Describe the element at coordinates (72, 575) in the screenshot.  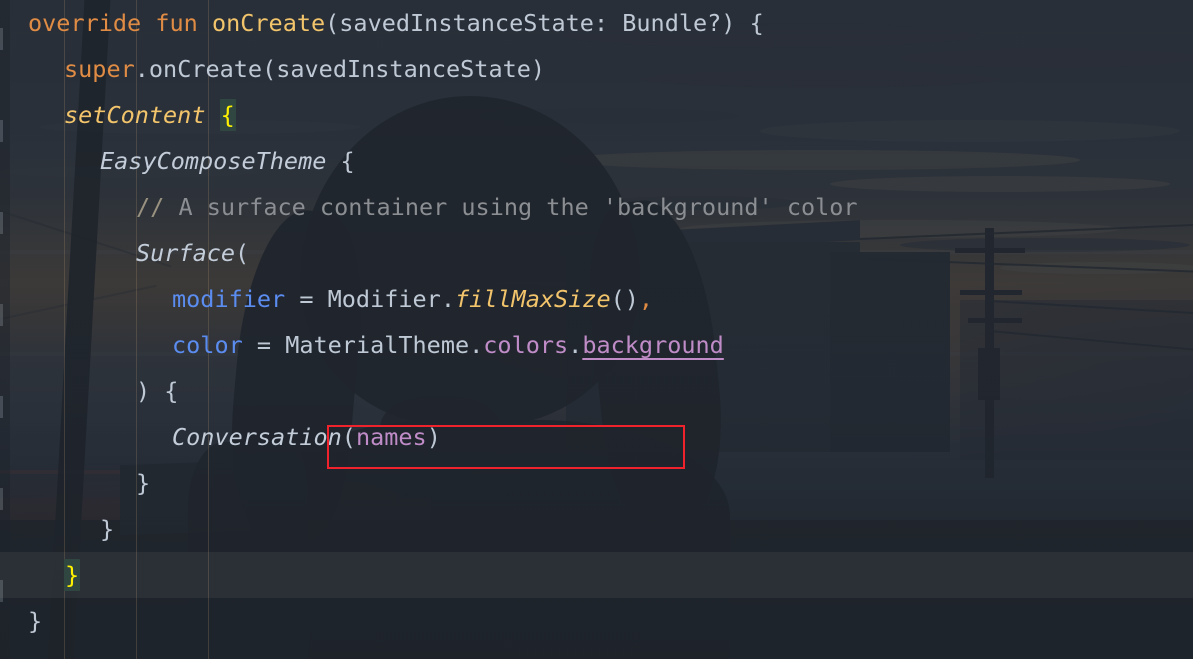
I see `code-token-brace-hl: }` at that location.